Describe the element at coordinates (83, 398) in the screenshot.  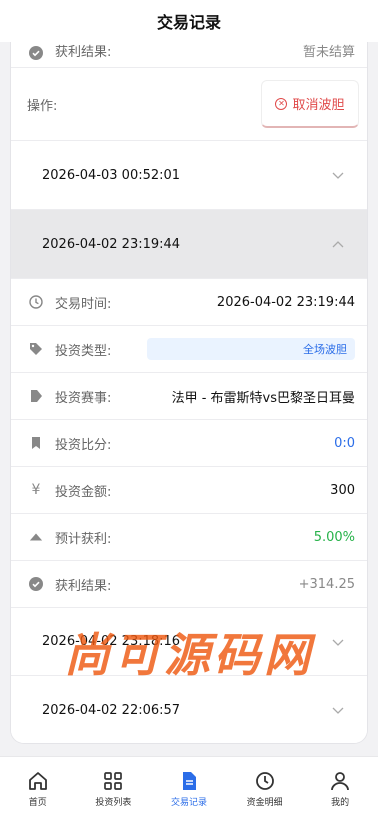
I see `event-label: 投资赛事:` at that location.